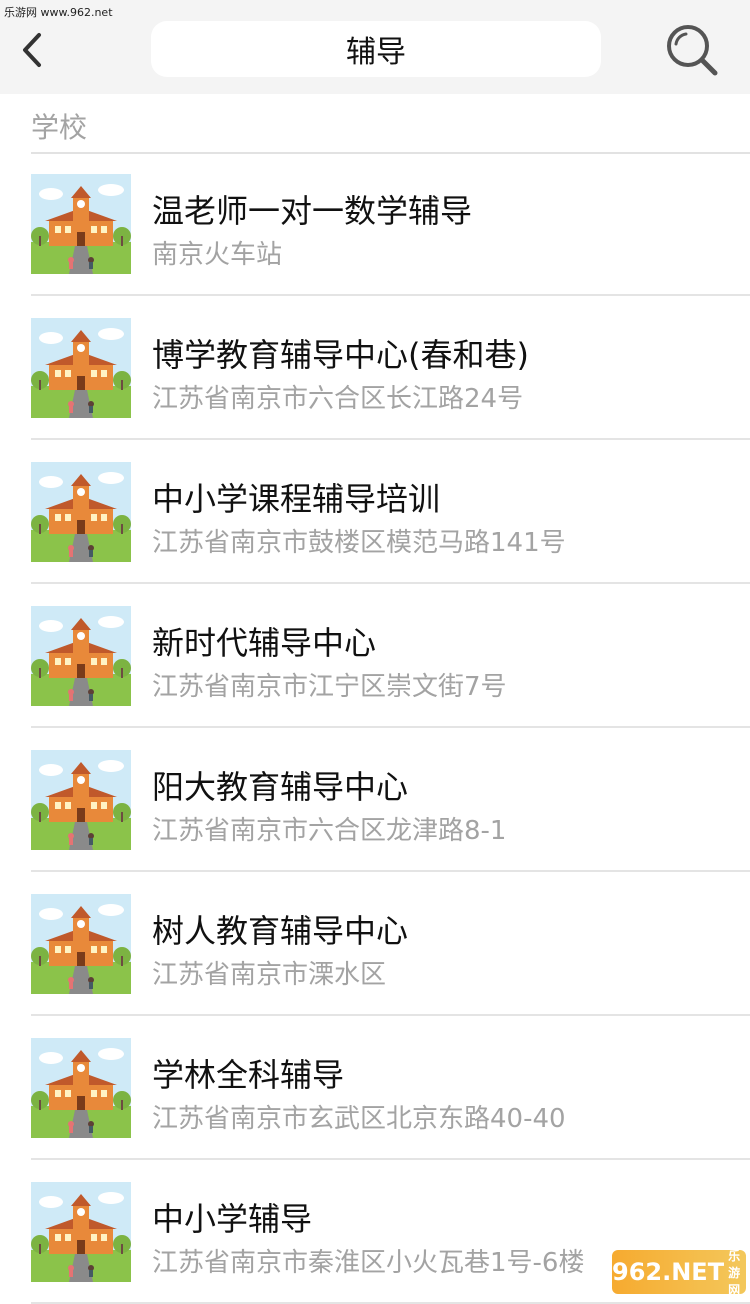  I want to click on list-item: 新时代辅导中心 江苏省南京市江宁区崇文街7号, so click(375, 656).